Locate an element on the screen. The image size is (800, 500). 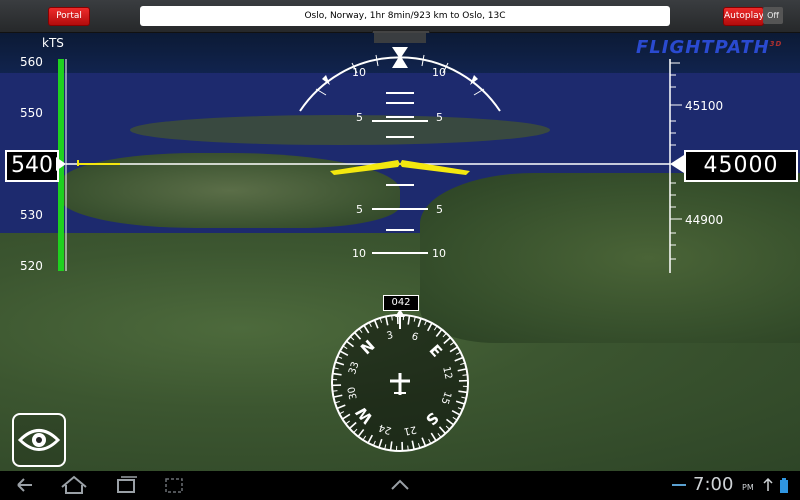
system-nav-bar: 7:00 PM is located at coordinates (400, 485).